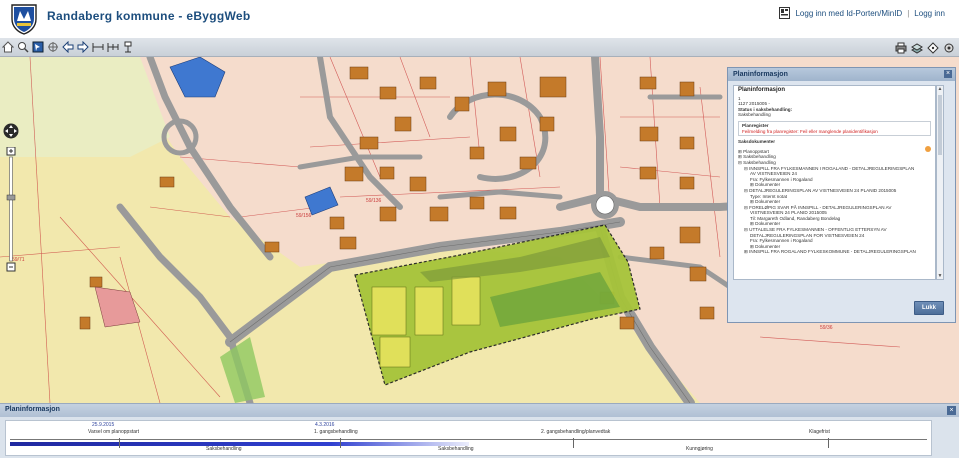 The image size is (959, 458). What do you see at coordinates (82, 47) in the screenshot?
I see `forward-arrow-icon` at bounding box center [82, 47].